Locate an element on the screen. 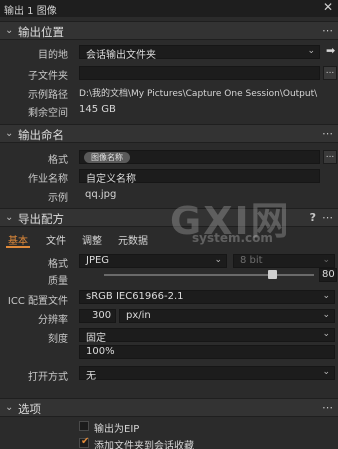 The width and height of the screenshot is (338, 449). open-with-select: 无 ⌄ is located at coordinates (207, 374).